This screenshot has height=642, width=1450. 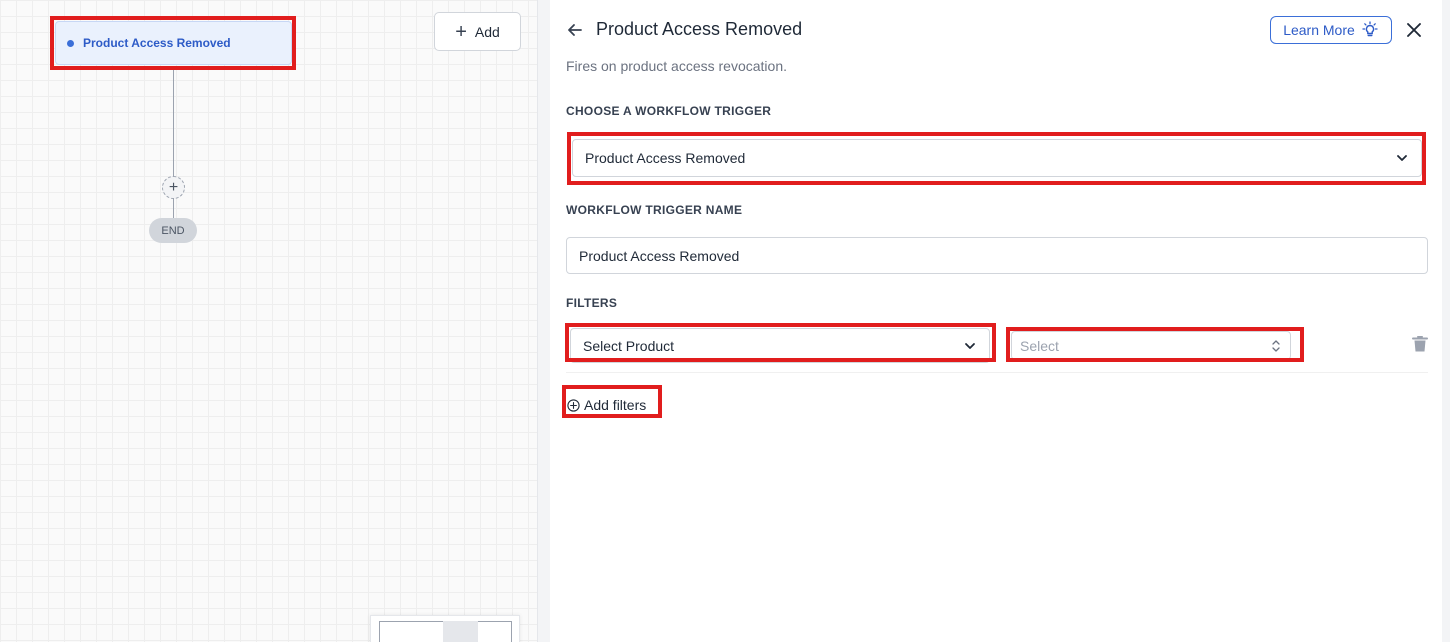 What do you see at coordinates (997, 255) in the screenshot?
I see `workflow-trigger-name-input` at bounding box center [997, 255].